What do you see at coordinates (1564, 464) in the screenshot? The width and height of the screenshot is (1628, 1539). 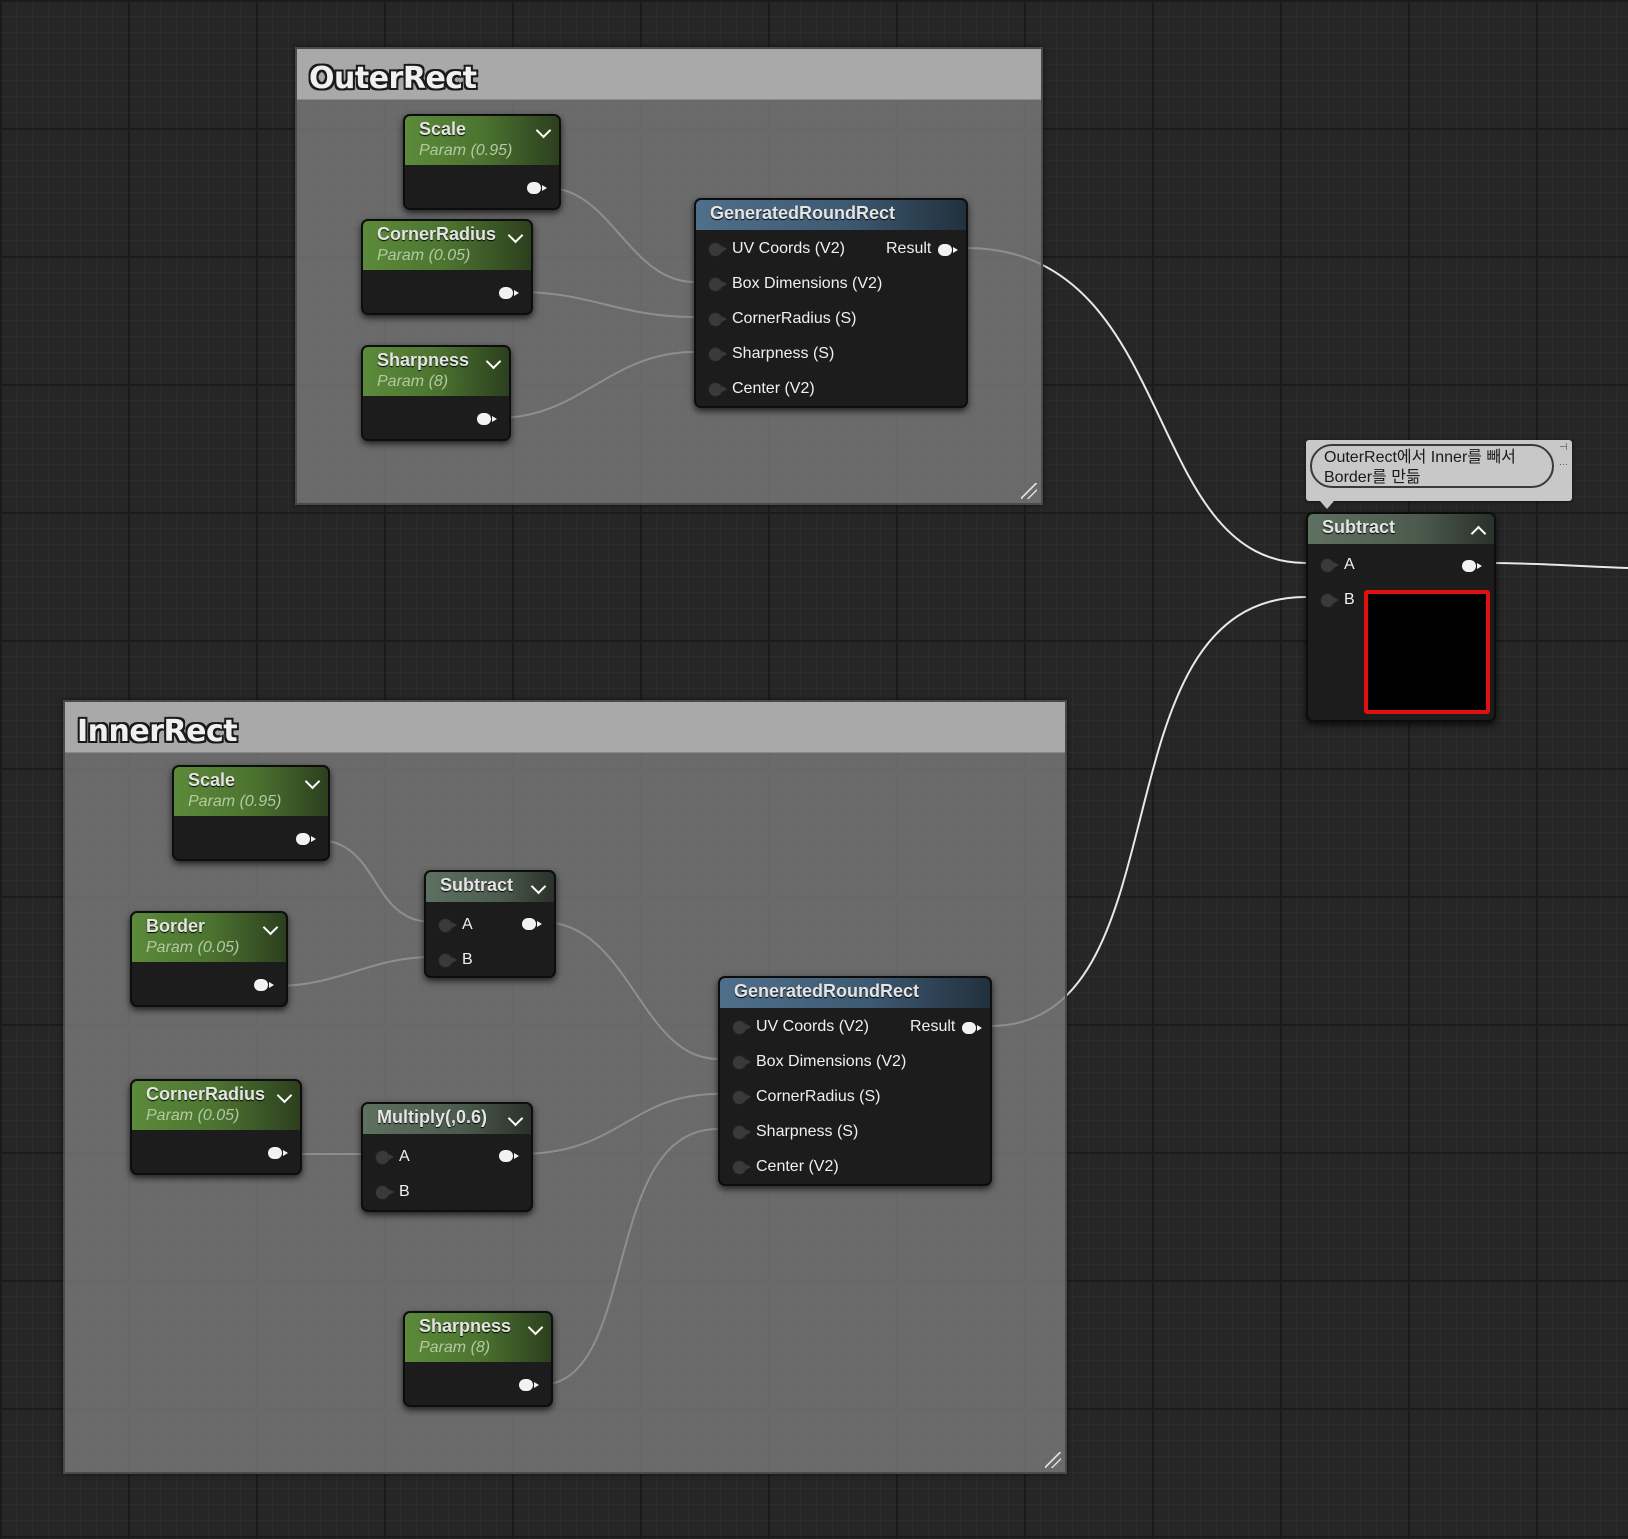 I see `more-options-icon: ⋯` at bounding box center [1564, 464].